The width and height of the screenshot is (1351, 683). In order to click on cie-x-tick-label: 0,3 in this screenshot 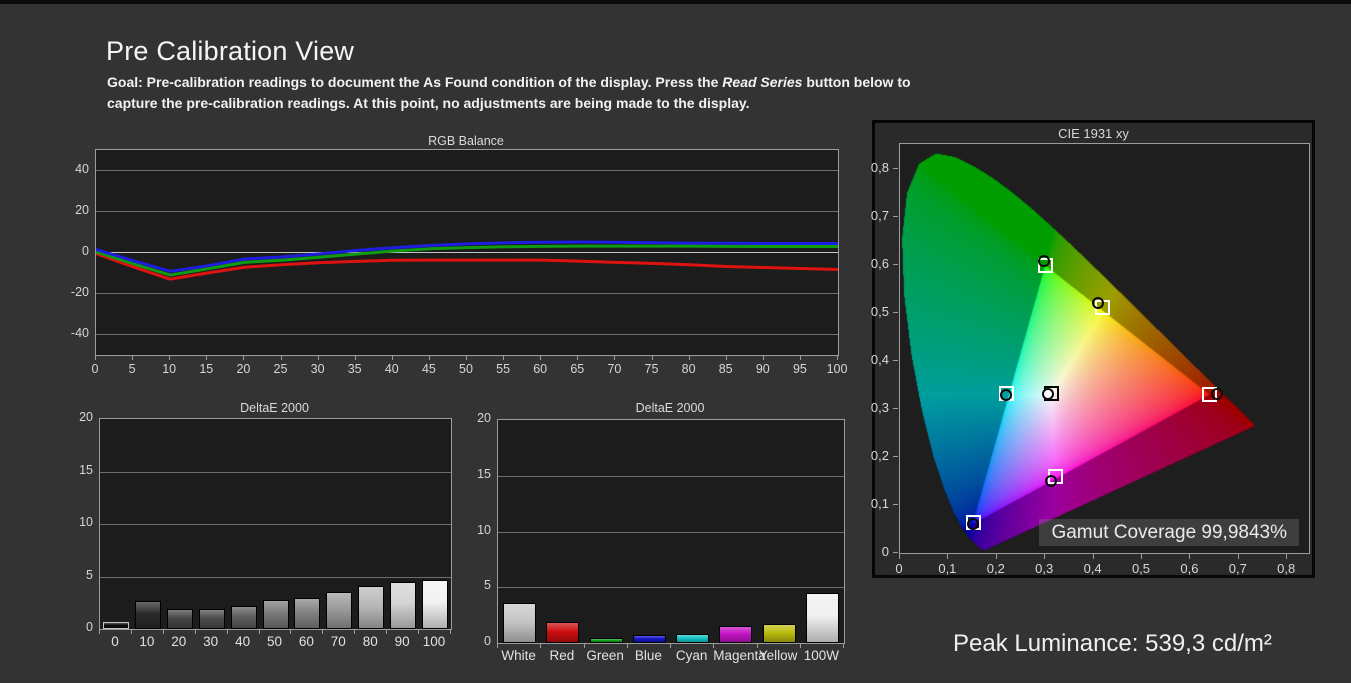, I will do `click(1044, 568)`.